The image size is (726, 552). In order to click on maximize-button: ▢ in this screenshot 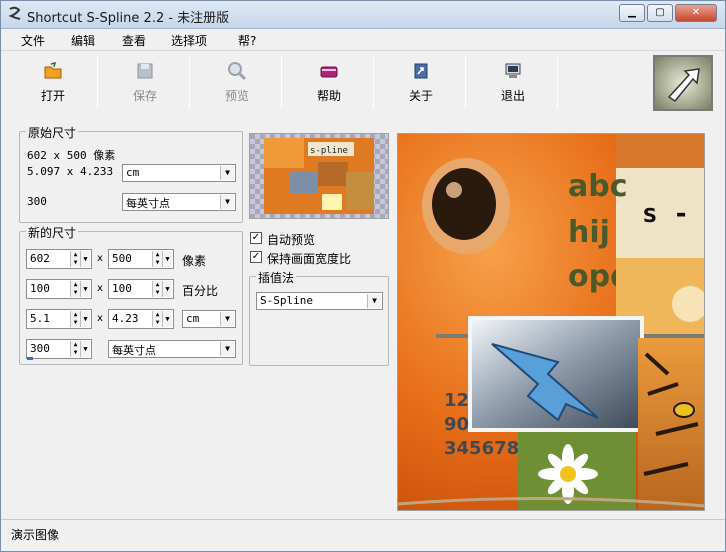, I will do `click(660, 13)`.